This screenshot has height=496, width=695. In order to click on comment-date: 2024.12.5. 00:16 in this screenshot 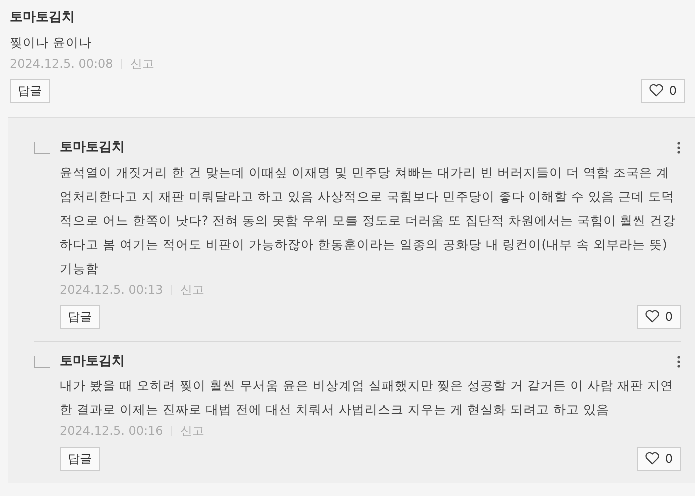, I will do `click(112, 431)`.